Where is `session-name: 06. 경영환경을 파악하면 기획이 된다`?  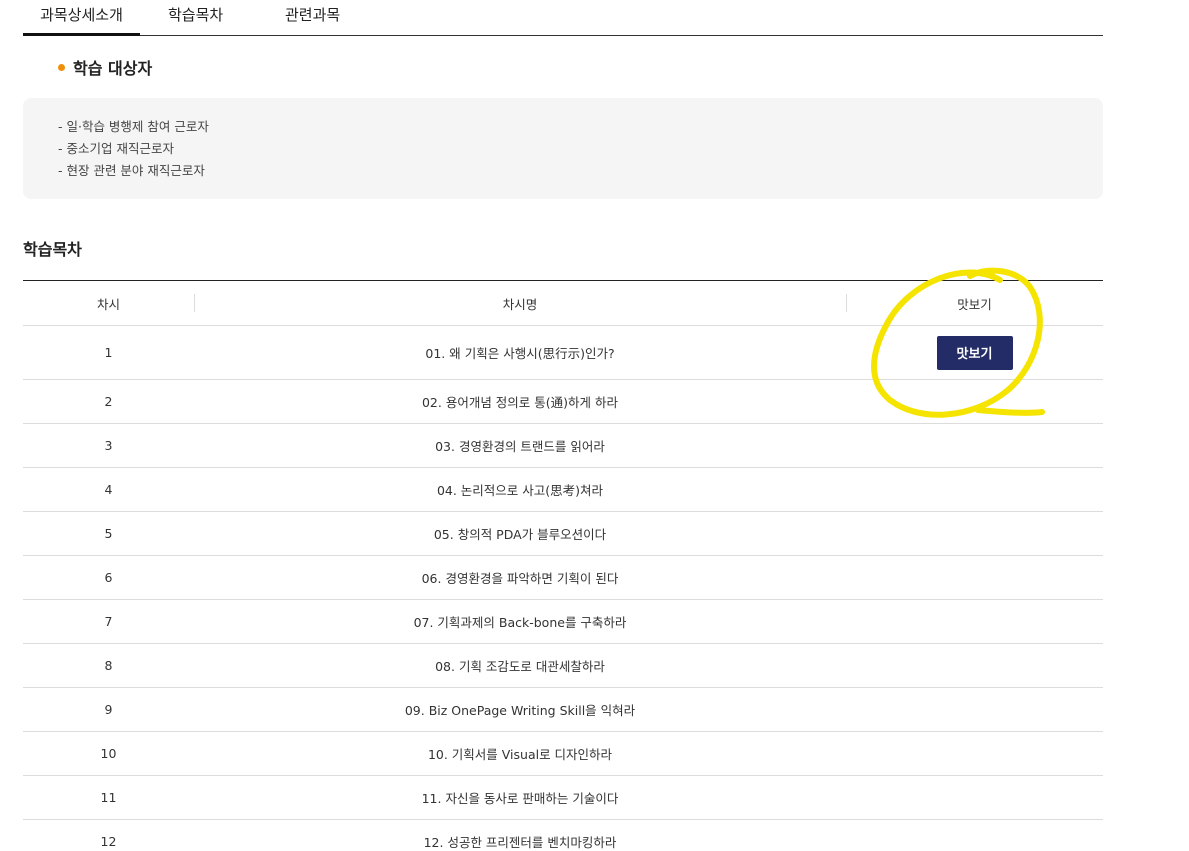
session-name: 06. 경영환경을 파악하면 기획이 된다 is located at coordinates (520, 578).